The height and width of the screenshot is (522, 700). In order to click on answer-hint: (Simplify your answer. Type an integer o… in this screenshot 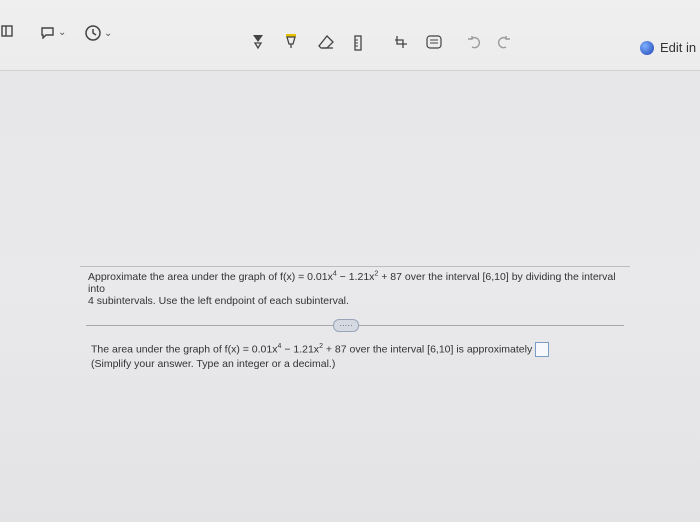, I will do `click(213, 364)`.